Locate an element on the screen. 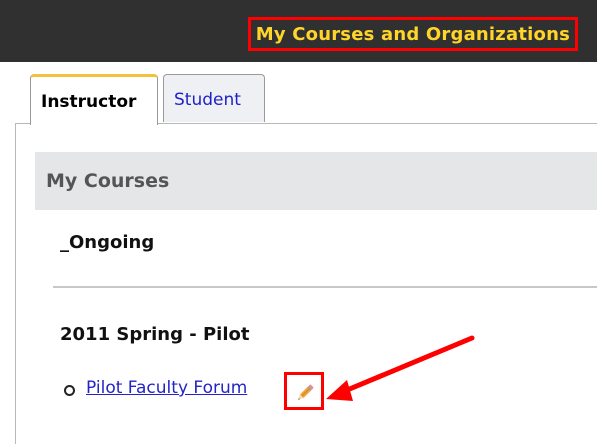 Image resolution: width=597 pixels, height=444 pixels. term-heading-ongoing: _Ongoing is located at coordinates (107, 242).